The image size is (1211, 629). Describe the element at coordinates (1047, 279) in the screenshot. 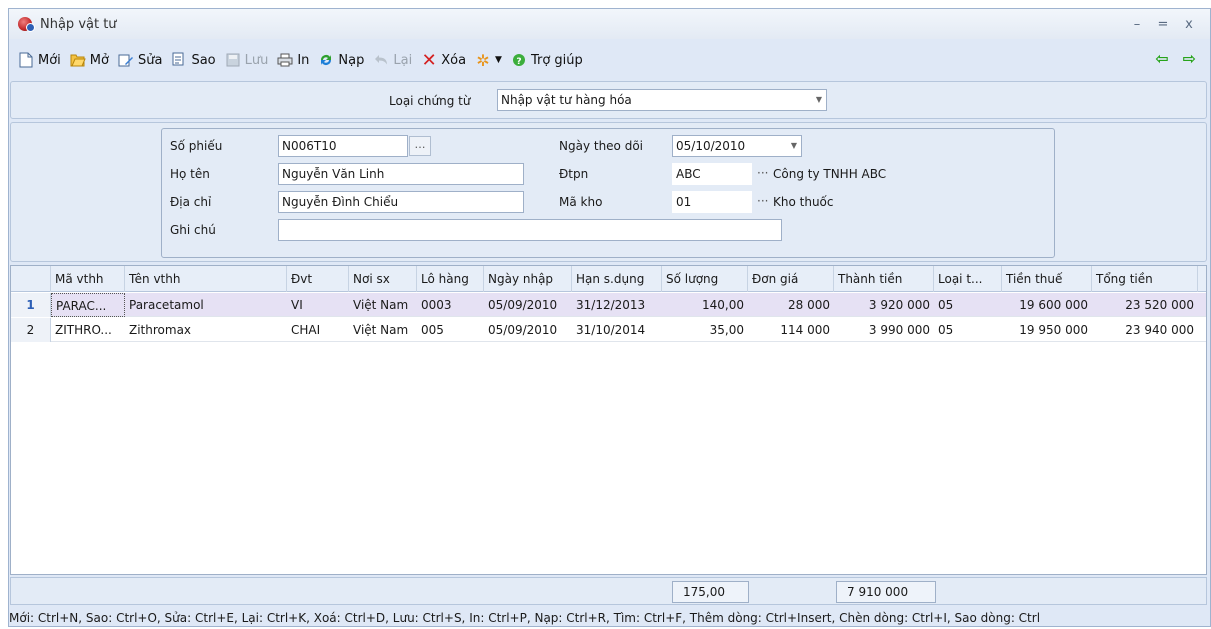

I see `col-header: Tiền thuế` at that location.